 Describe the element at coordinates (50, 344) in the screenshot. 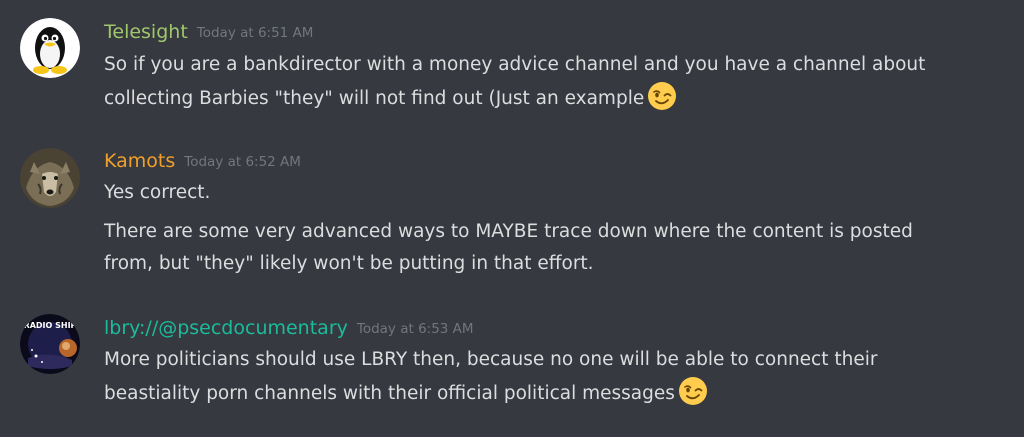

I see `radio-ship-avatar: RADIO SHIP` at that location.